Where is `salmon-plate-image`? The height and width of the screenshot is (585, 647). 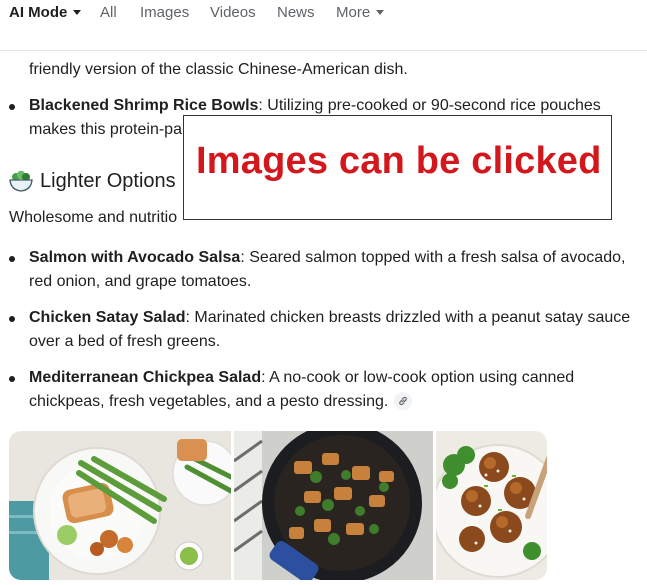
salmon-plate-image is located at coordinates (120, 505).